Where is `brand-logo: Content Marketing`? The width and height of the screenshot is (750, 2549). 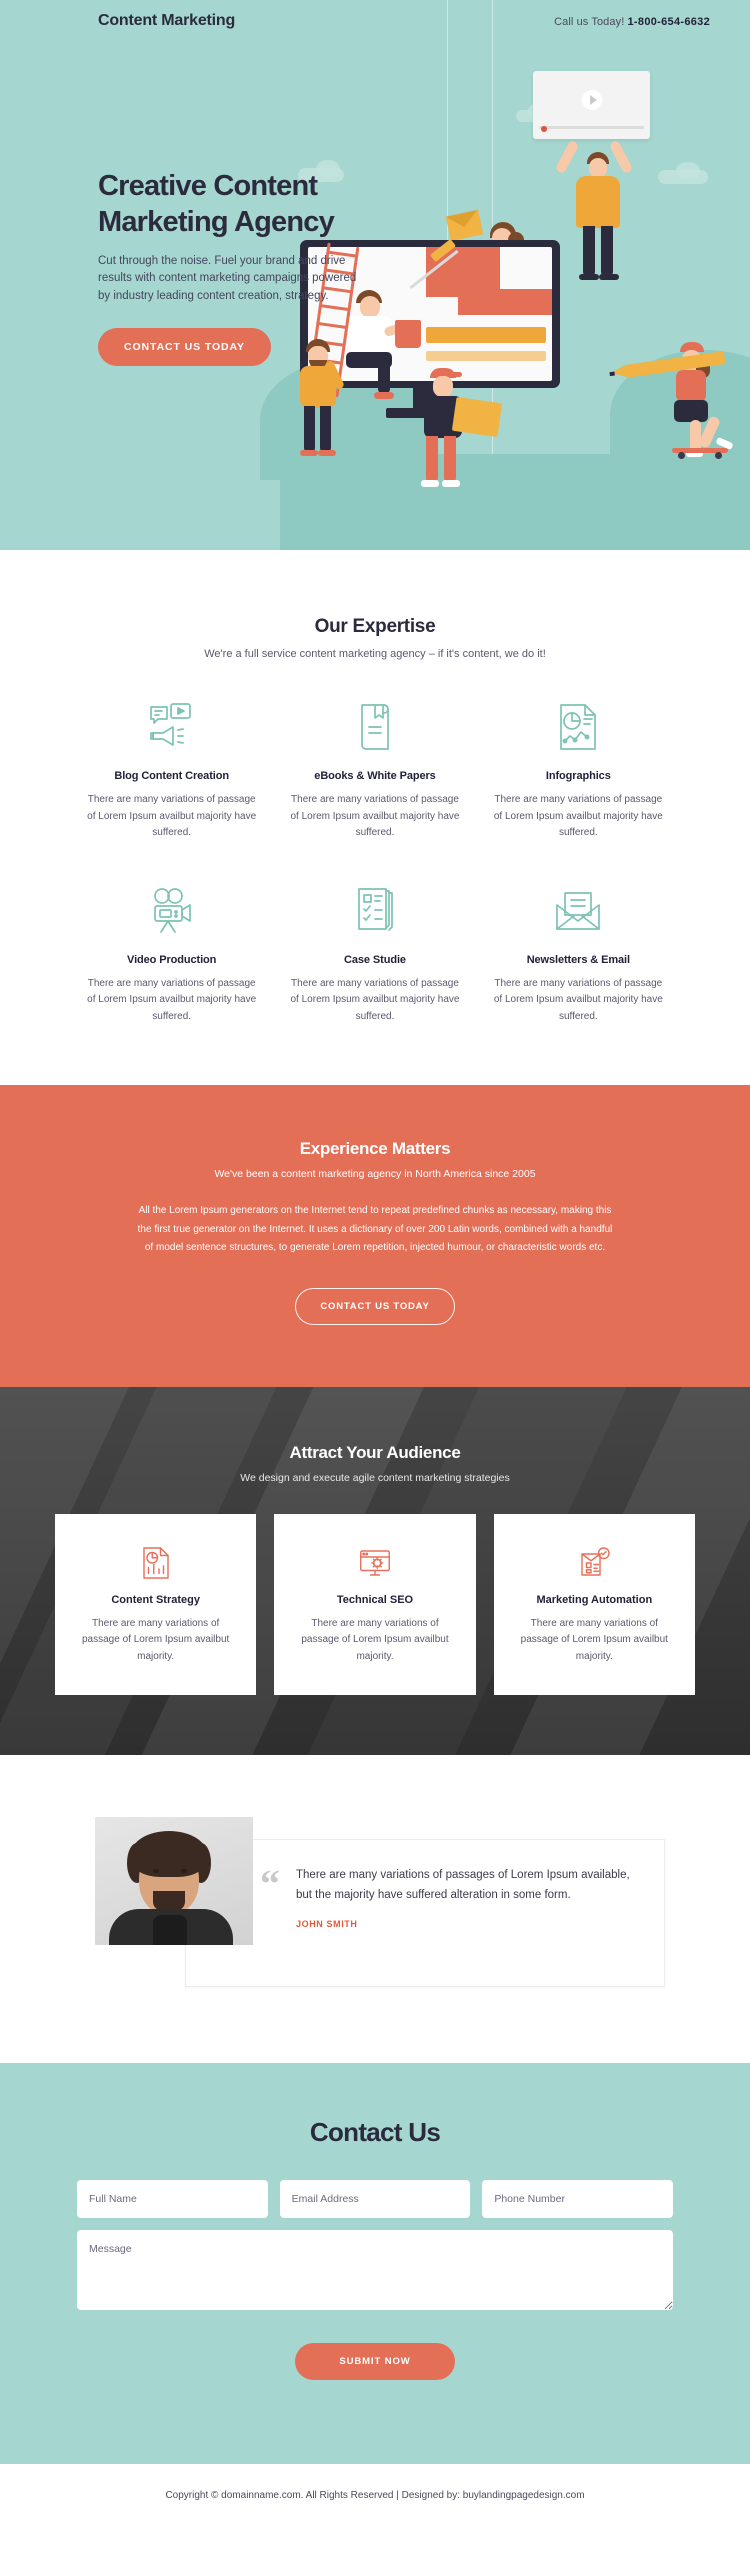
brand-logo: Content Marketing is located at coordinates (166, 21).